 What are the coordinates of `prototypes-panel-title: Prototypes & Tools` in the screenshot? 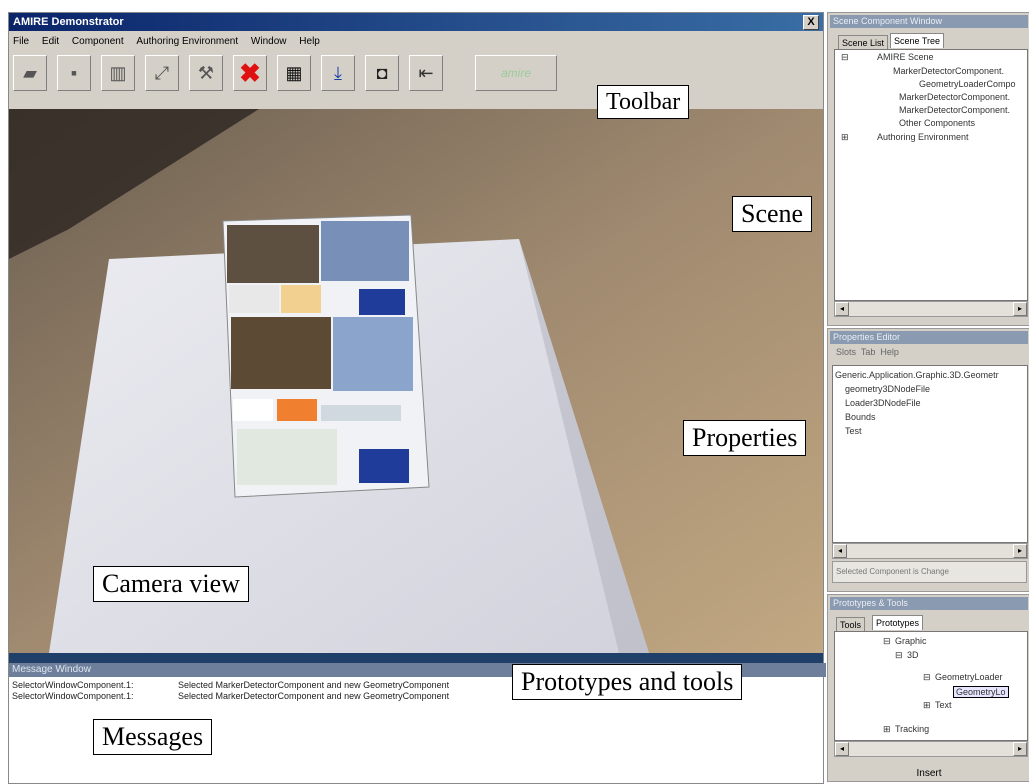 It's located at (929, 603).